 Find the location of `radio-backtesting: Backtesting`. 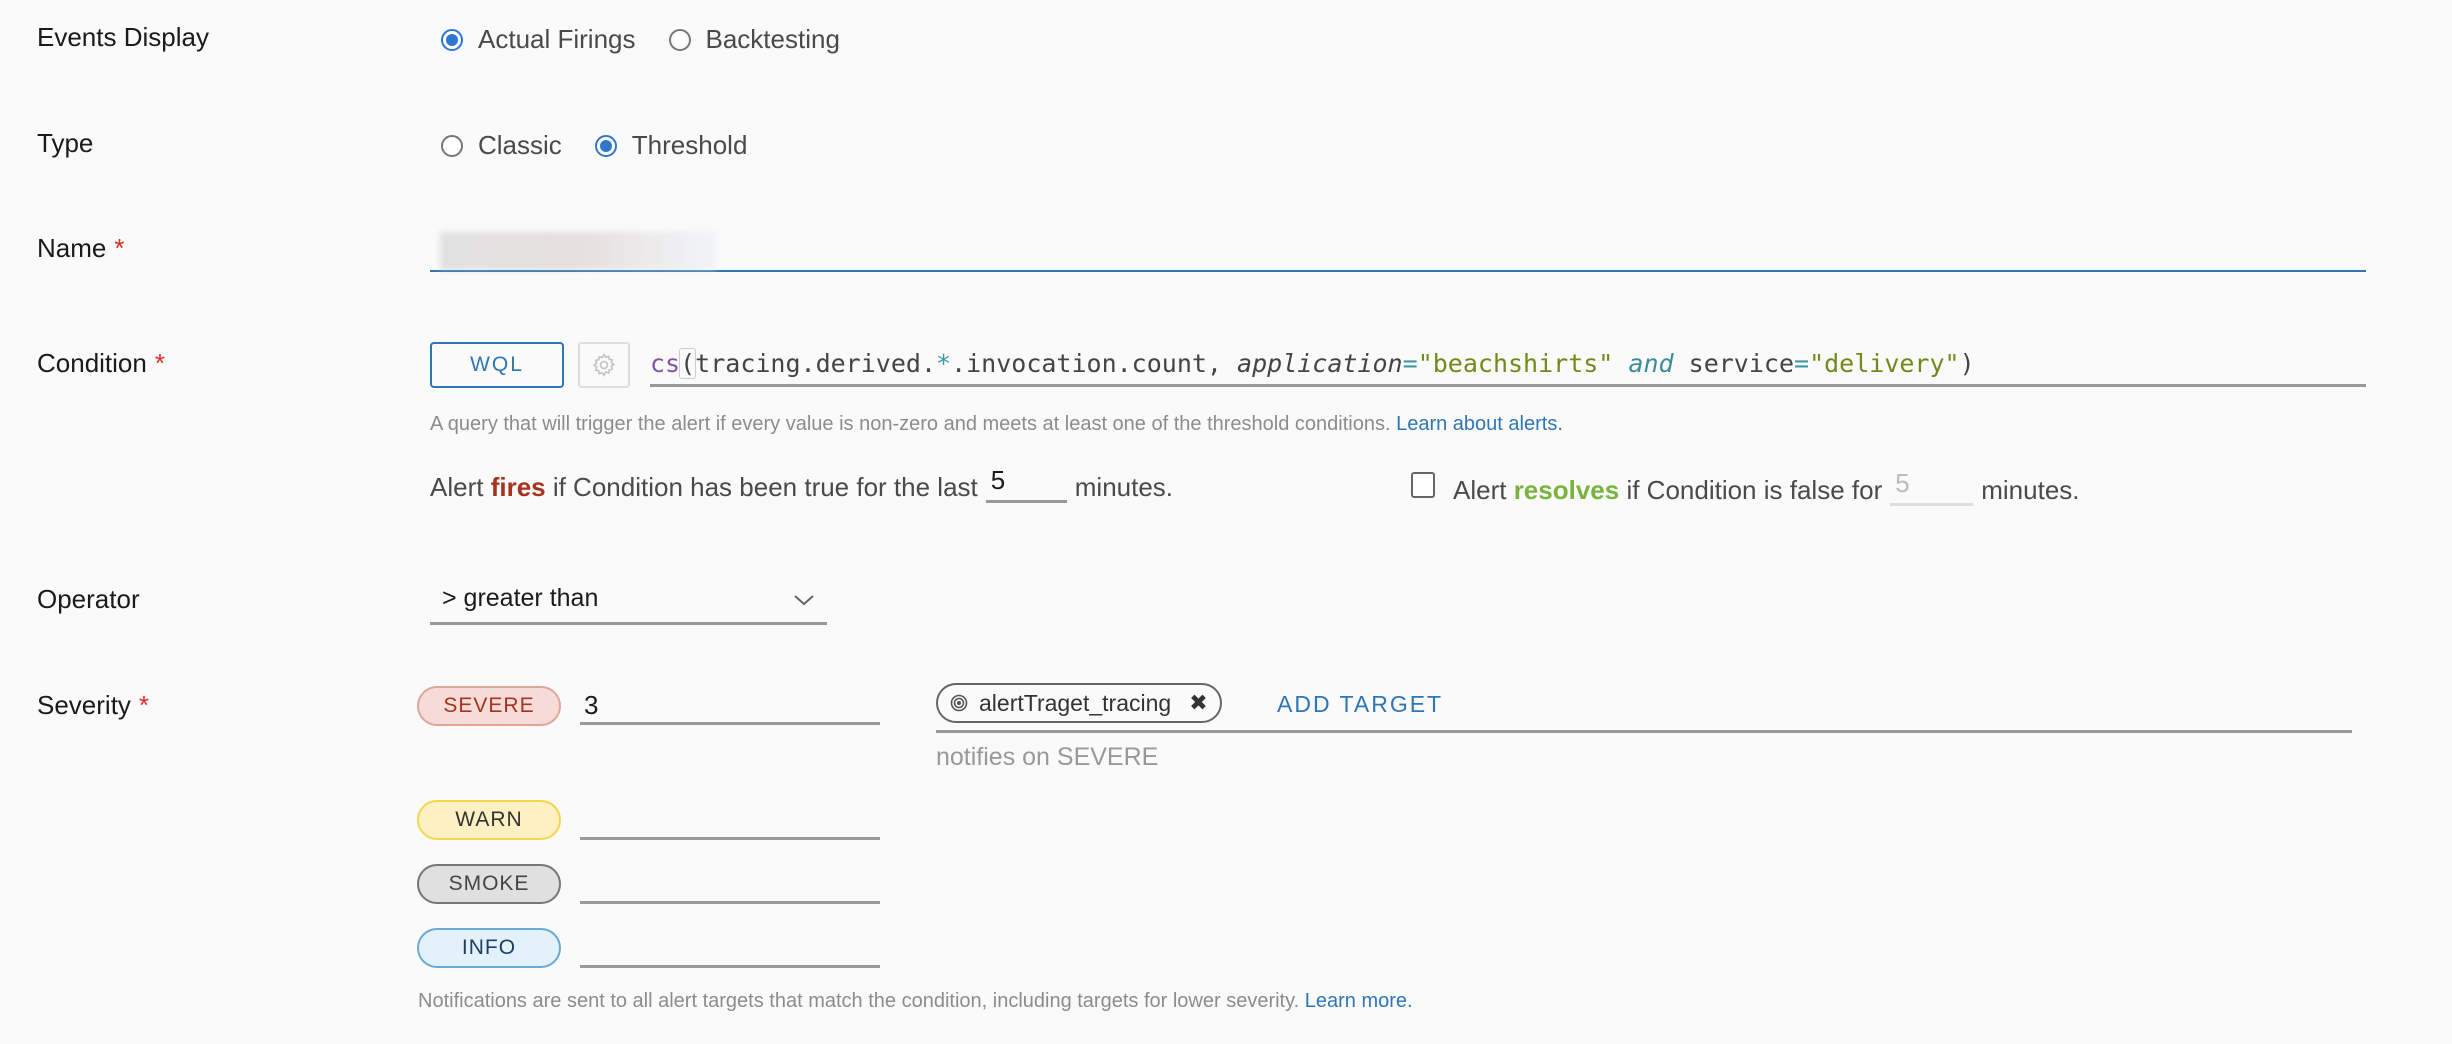

radio-backtesting: Backtesting is located at coordinates (754, 39).